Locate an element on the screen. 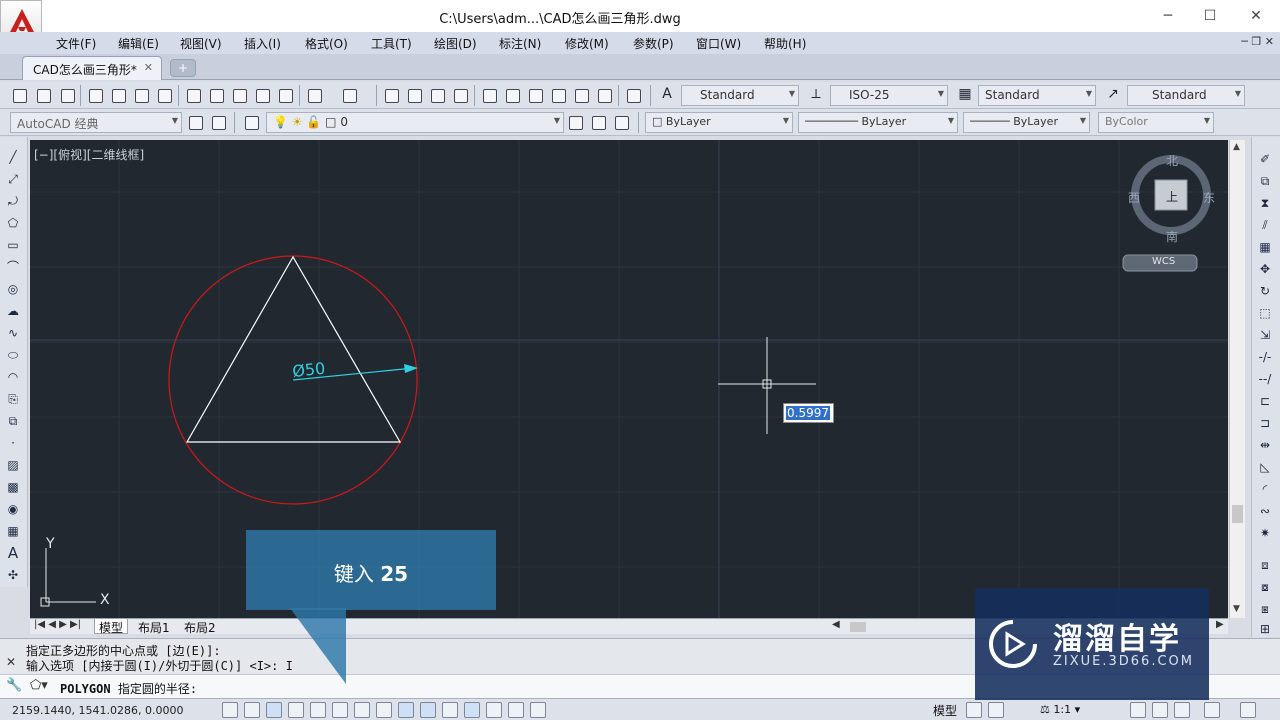  bring-front-icon: ⧇ is located at coordinates (1265, 587).